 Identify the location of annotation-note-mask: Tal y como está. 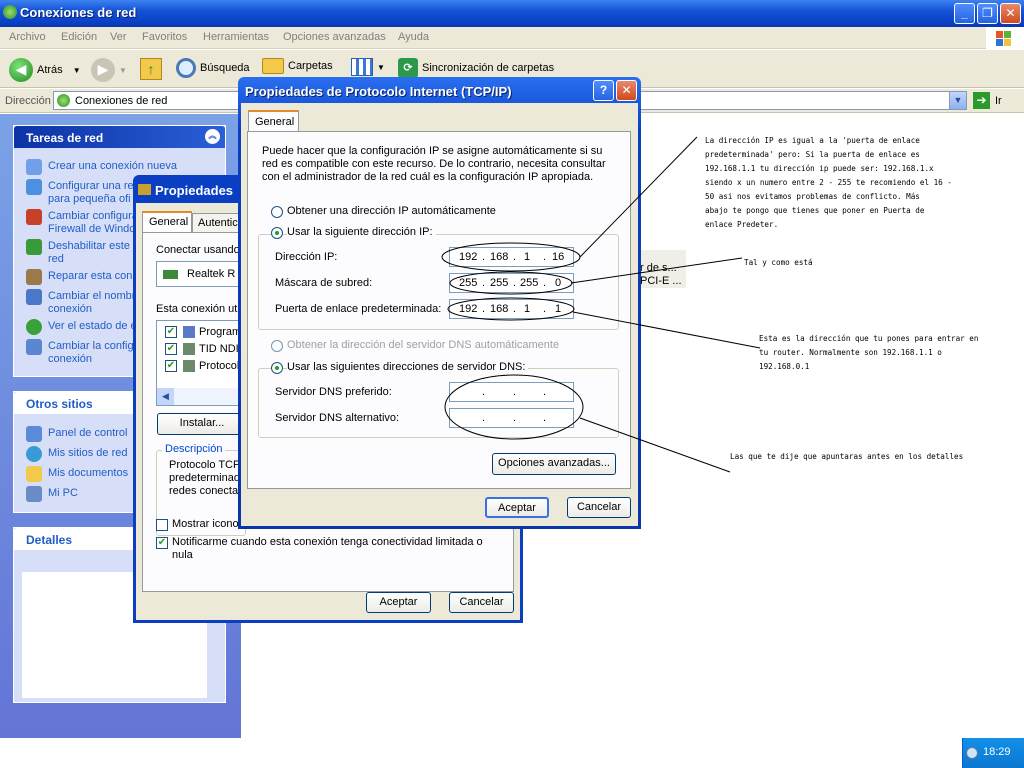
(778, 262).